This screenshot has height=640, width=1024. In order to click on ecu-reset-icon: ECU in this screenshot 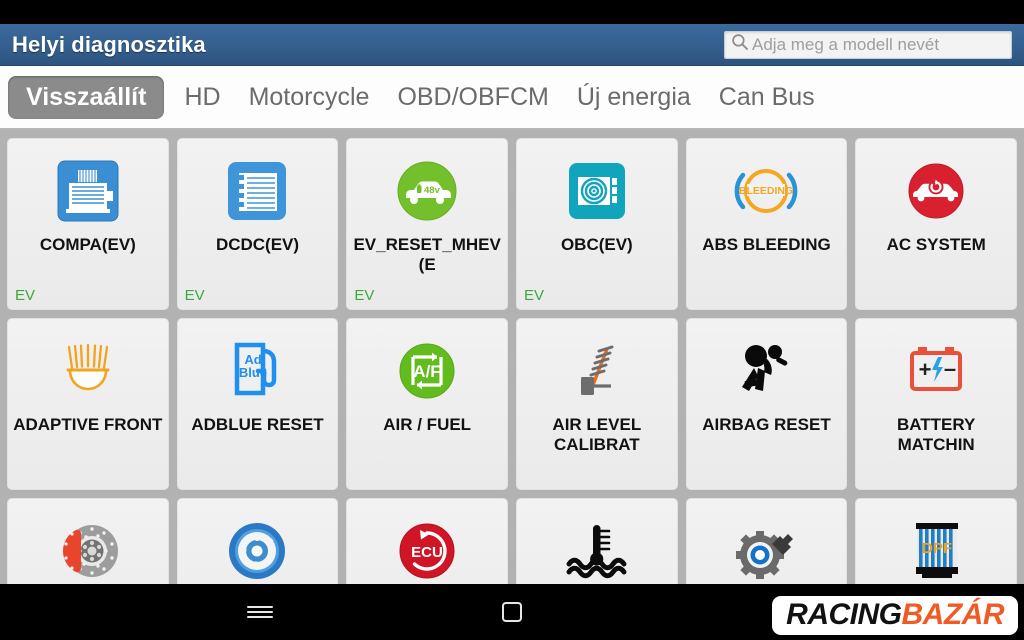, I will do `click(427, 548)`.